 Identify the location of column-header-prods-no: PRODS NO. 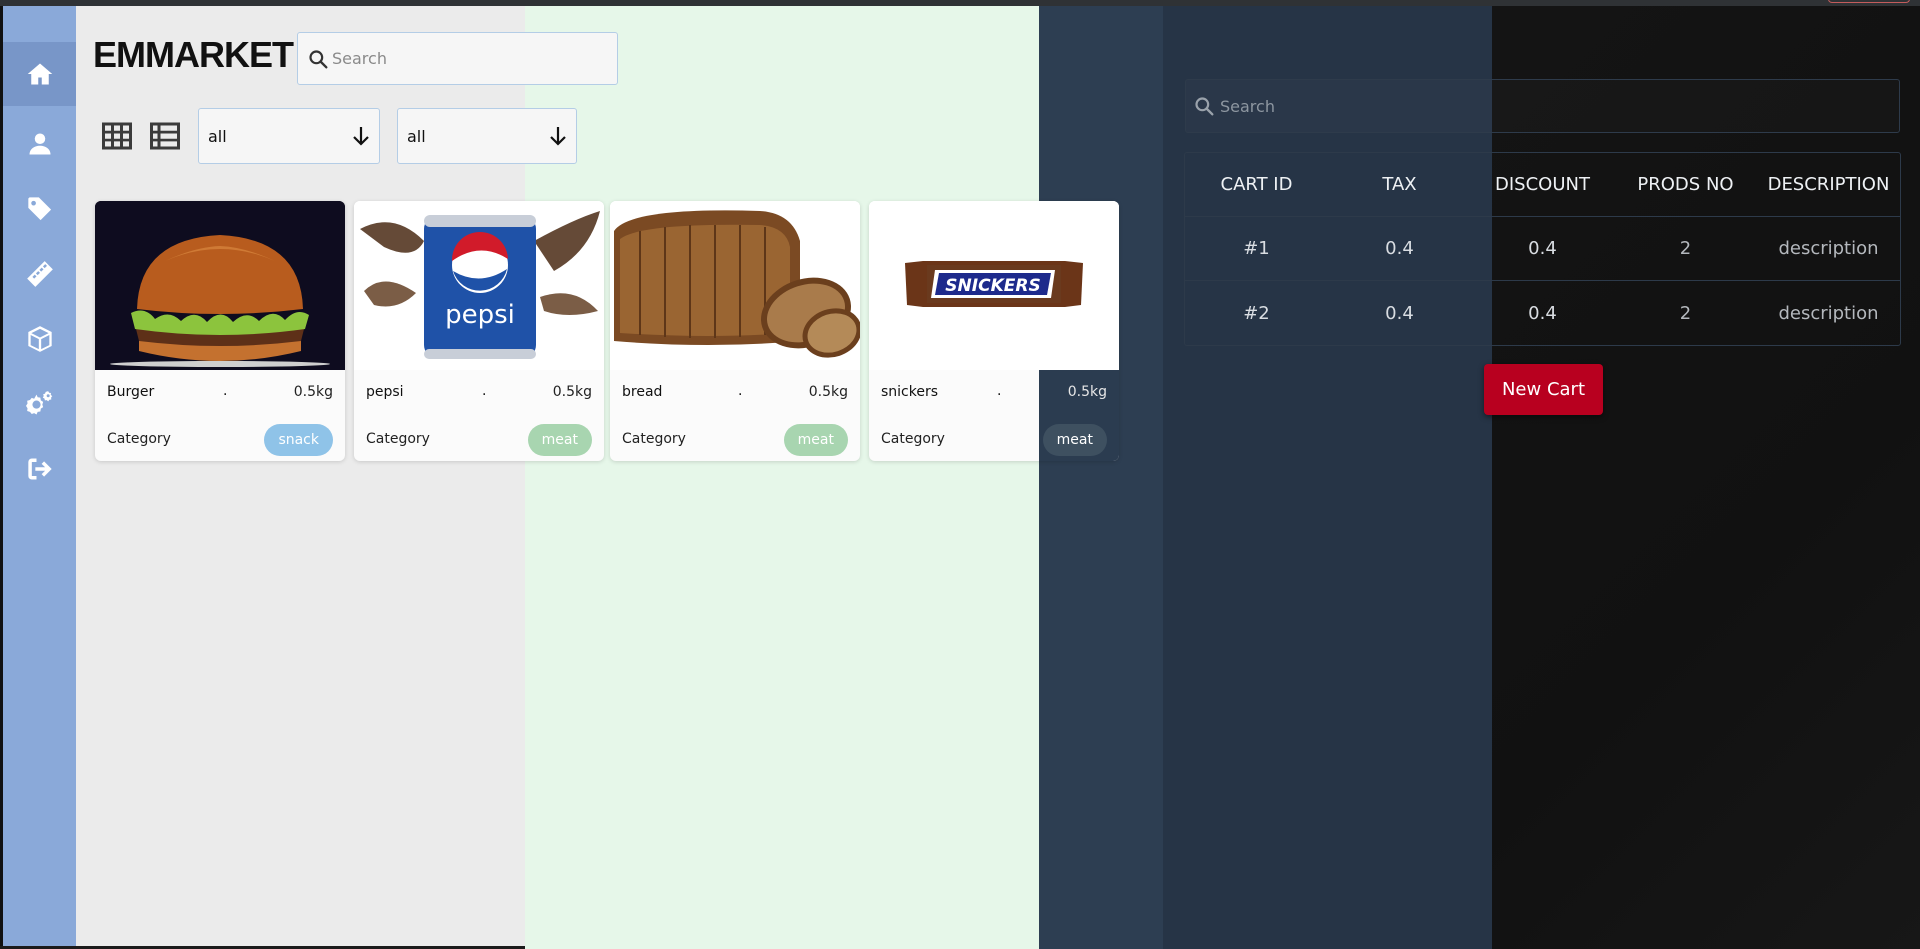
(1685, 184).